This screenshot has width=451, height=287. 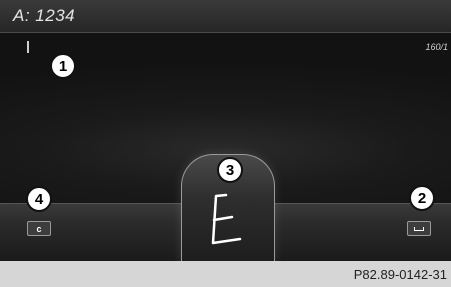 I want to click on space-bar-icon, so click(x=419, y=228).